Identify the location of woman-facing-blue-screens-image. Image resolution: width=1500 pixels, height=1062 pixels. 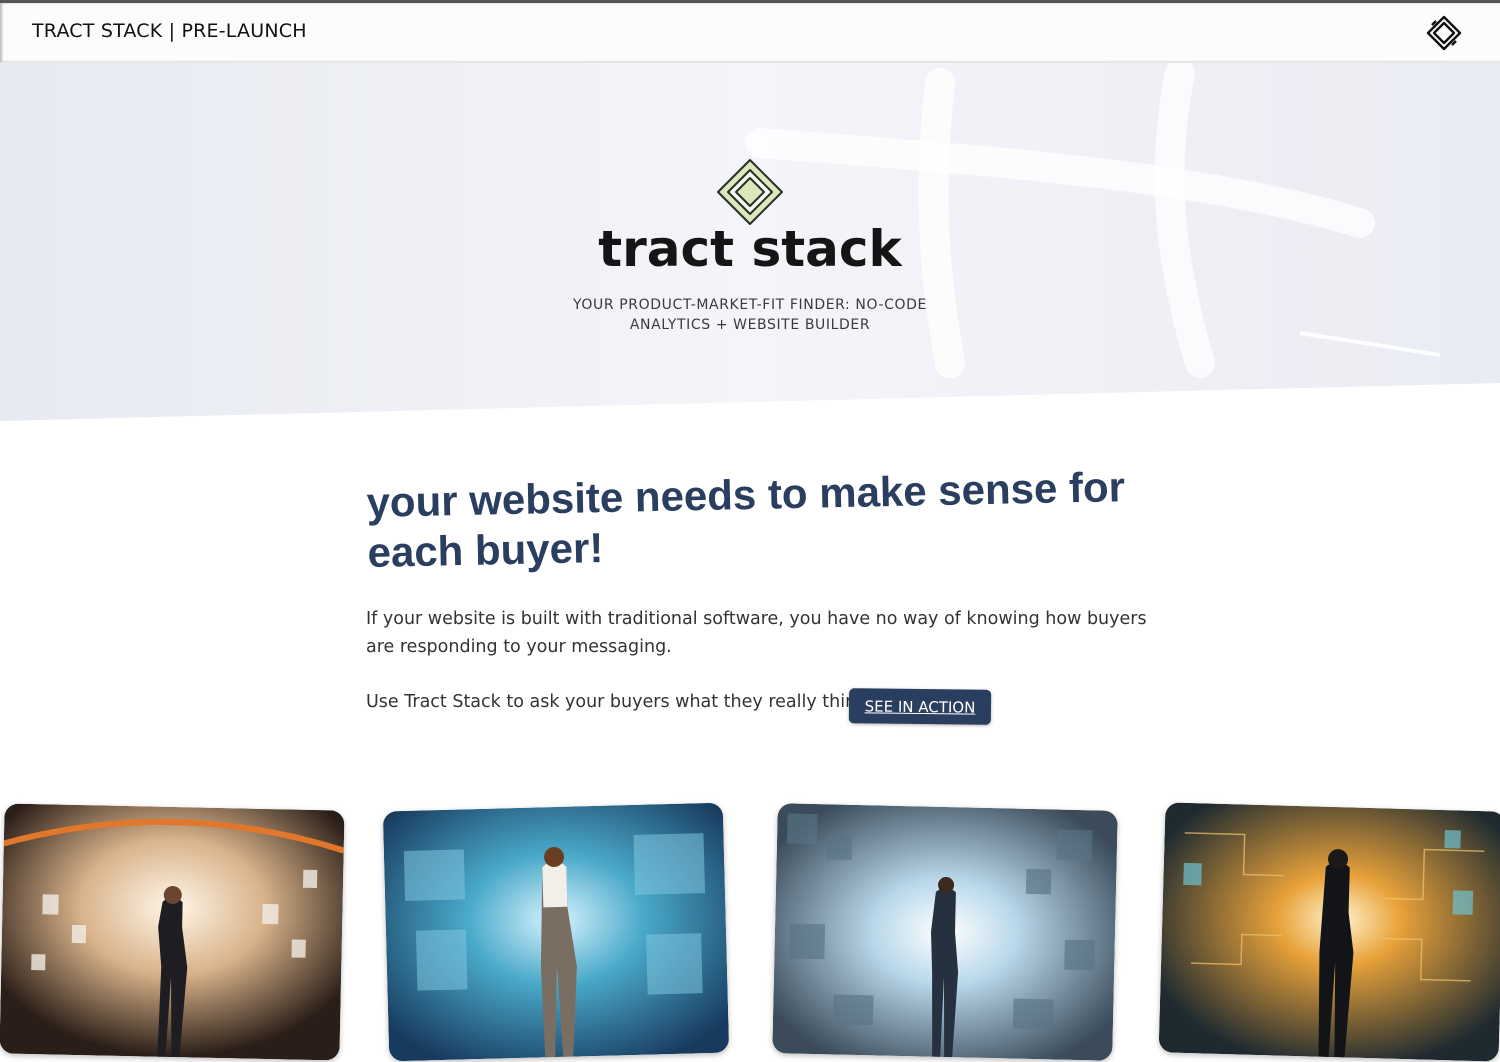
(556, 932).